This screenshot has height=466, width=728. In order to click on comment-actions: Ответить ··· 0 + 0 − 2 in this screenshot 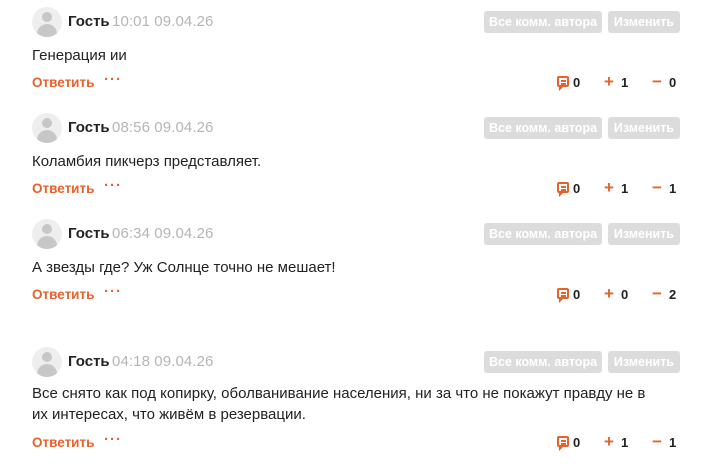, I will do `click(354, 293)`.